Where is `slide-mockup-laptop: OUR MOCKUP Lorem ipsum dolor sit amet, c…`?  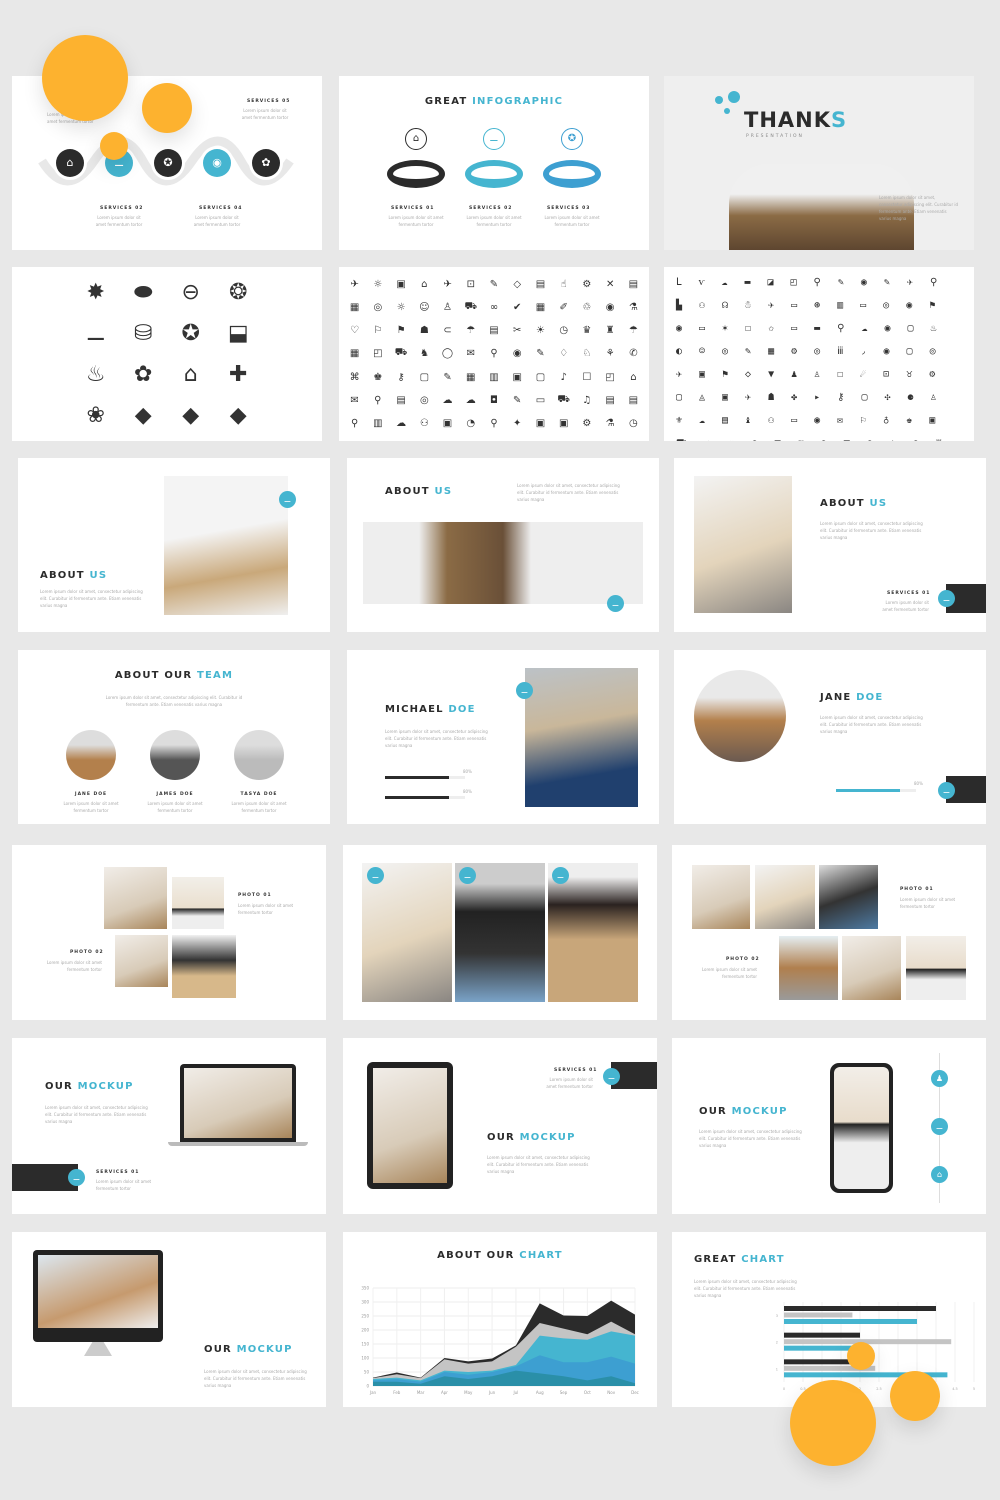 slide-mockup-laptop: OUR MOCKUP Lorem ipsum dolor sit amet, c… is located at coordinates (169, 1126).